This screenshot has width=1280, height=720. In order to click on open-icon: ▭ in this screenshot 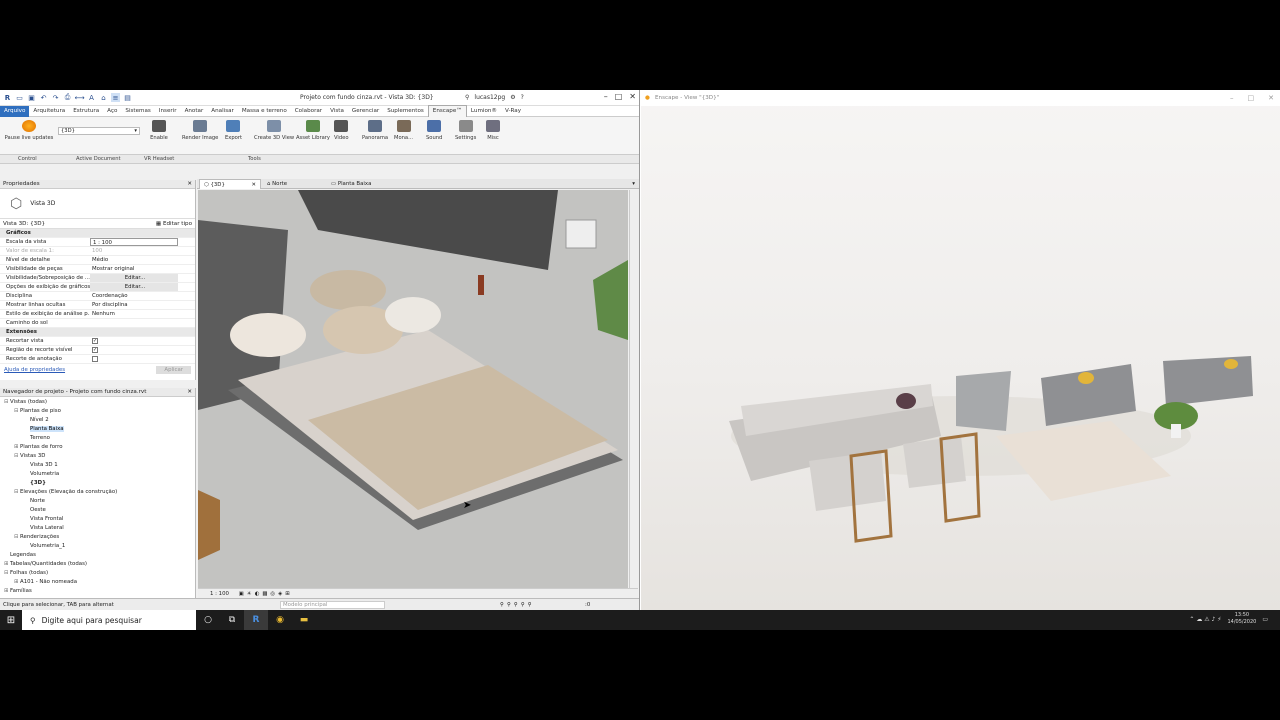, I will do `click(19, 97)`.